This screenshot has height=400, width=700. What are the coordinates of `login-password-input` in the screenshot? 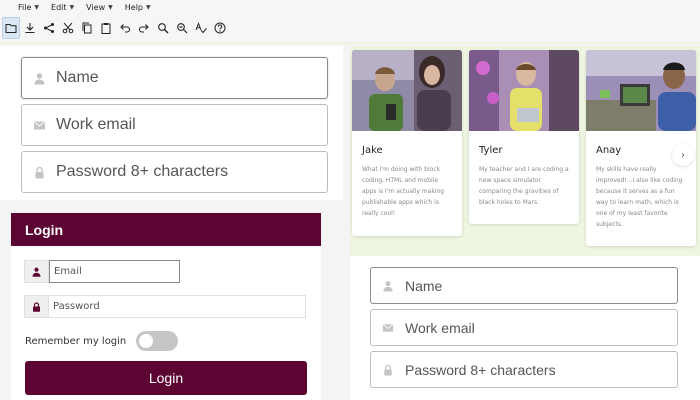 It's located at (177, 306).